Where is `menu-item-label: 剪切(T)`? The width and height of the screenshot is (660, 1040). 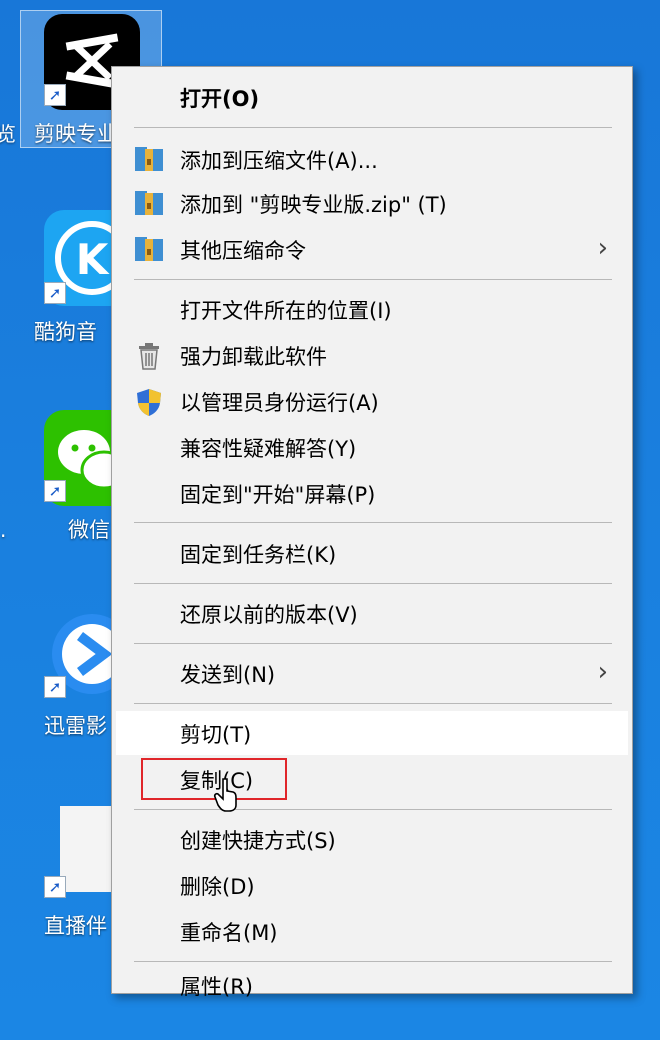
menu-item-label: 剪切(T) is located at coordinates (216, 735).